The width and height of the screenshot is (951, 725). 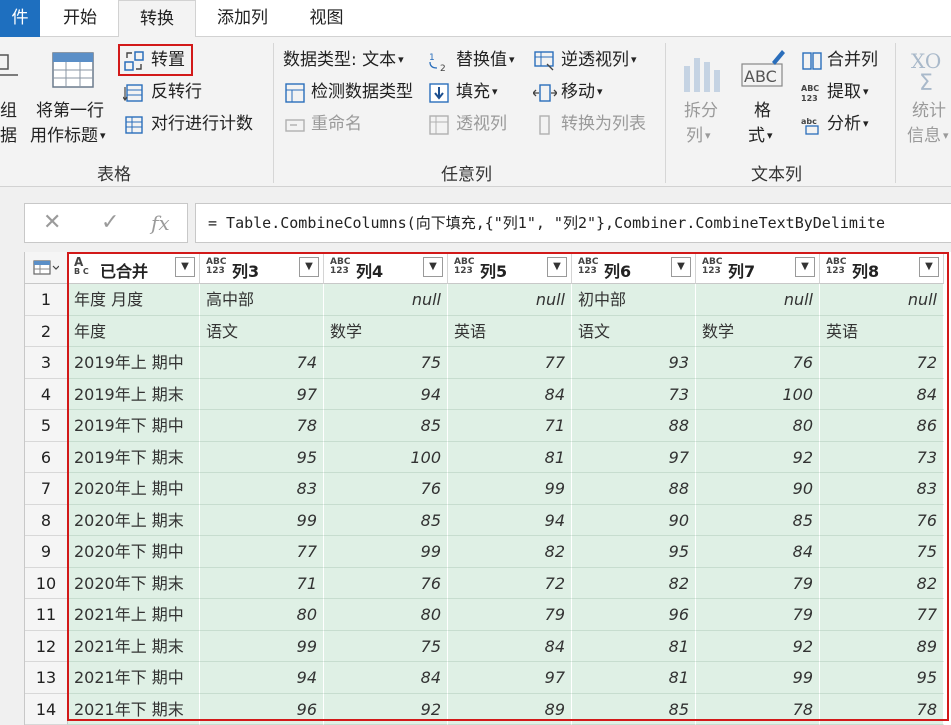 What do you see at coordinates (882, 426) in the screenshot?
I see `table-cell: 86` at bounding box center [882, 426].